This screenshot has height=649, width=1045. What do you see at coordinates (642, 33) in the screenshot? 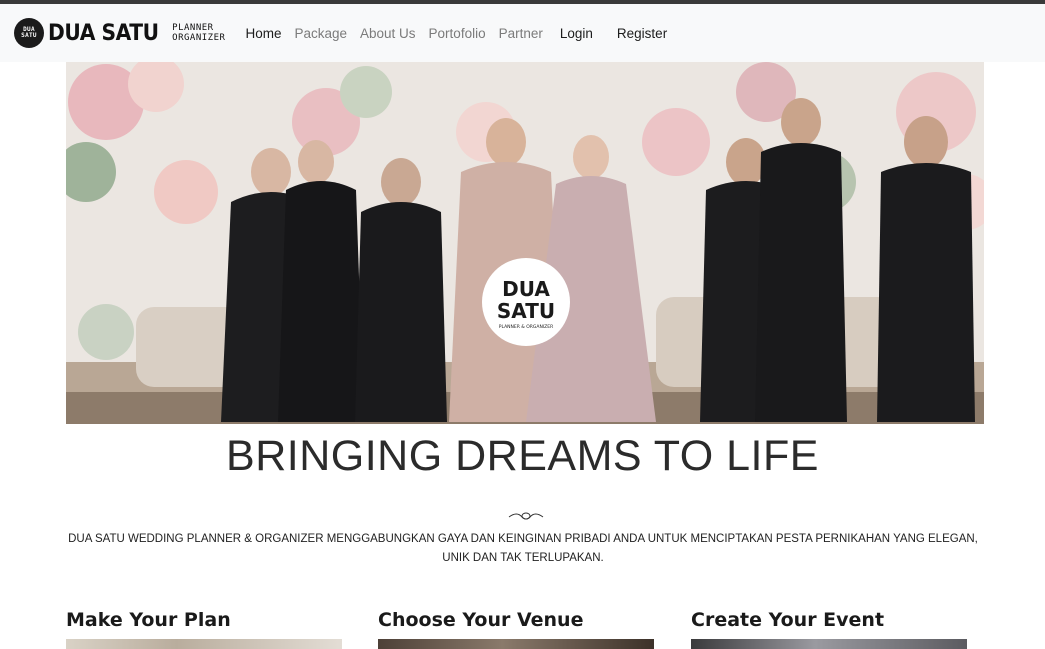
I see `nav-register: Register` at bounding box center [642, 33].